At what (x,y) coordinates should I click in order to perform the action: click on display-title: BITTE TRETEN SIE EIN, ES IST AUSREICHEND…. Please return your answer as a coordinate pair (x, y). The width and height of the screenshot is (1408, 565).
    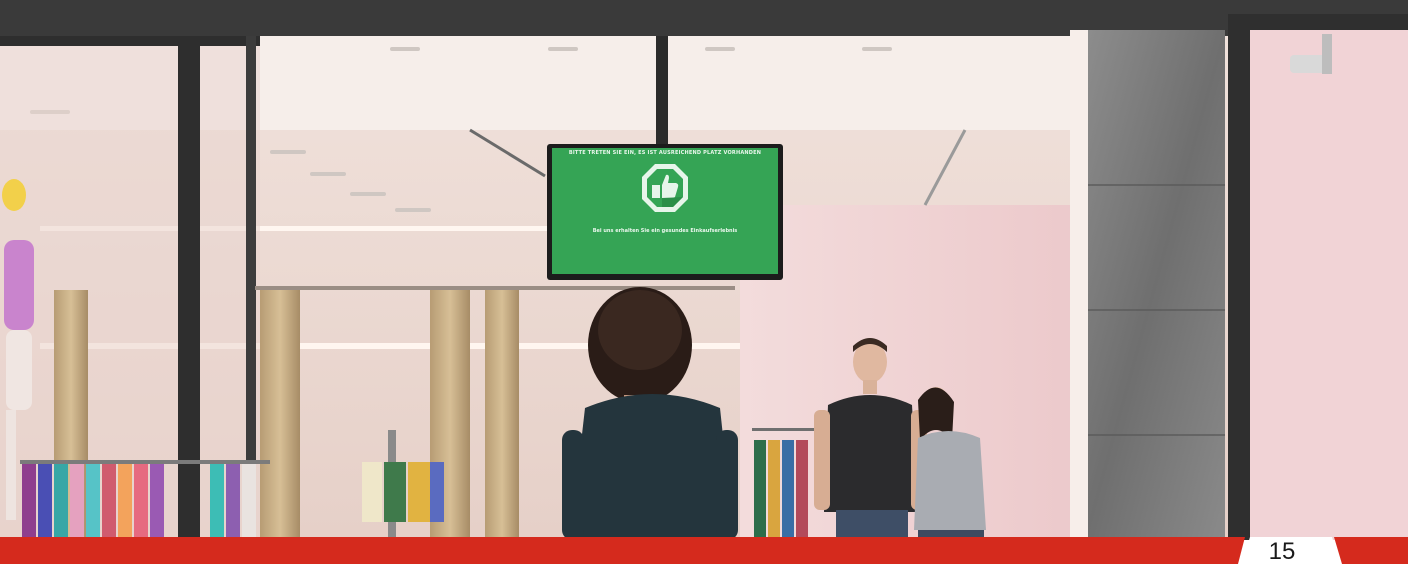
    Looking at the image, I should click on (665, 153).